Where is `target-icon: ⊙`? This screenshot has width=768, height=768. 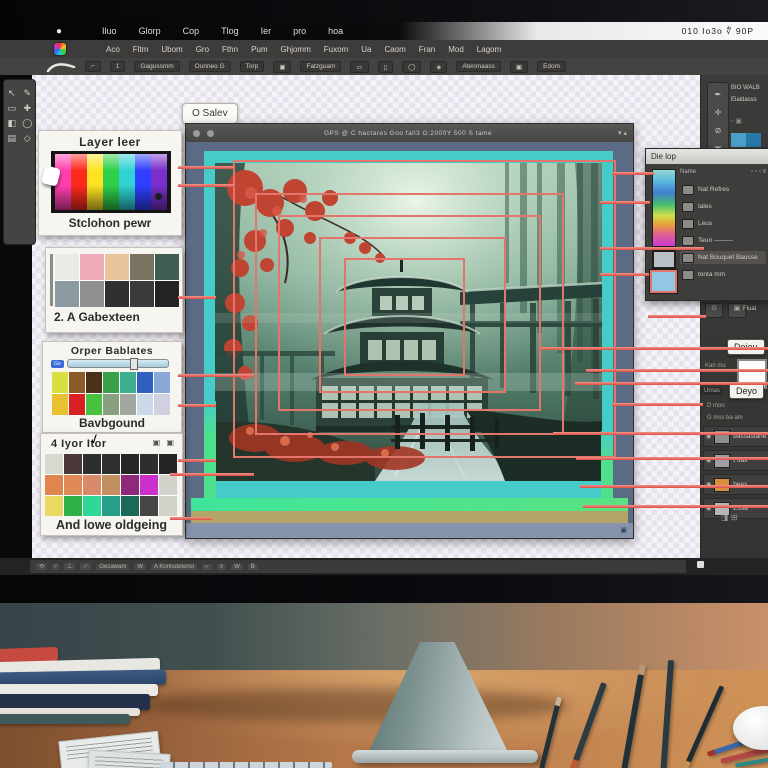
target-icon: ⊙ is located at coordinates (714, 310).